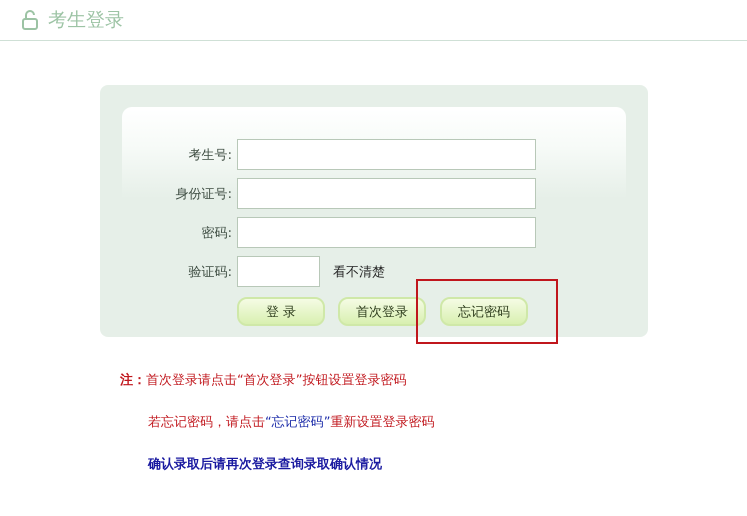 The image size is (747, 516). What do you see at coordinates (86, 20) in the screenshot?
I see `page-title: 考生登录` at bounding box center [86, 20].